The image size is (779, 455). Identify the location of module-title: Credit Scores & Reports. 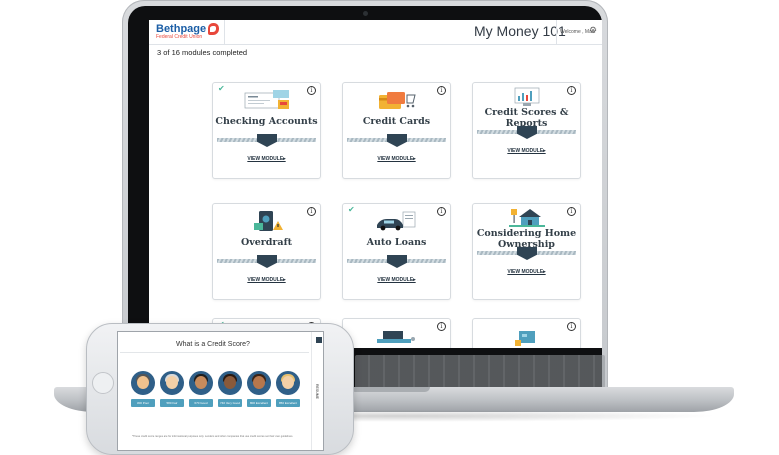
(526, 118).